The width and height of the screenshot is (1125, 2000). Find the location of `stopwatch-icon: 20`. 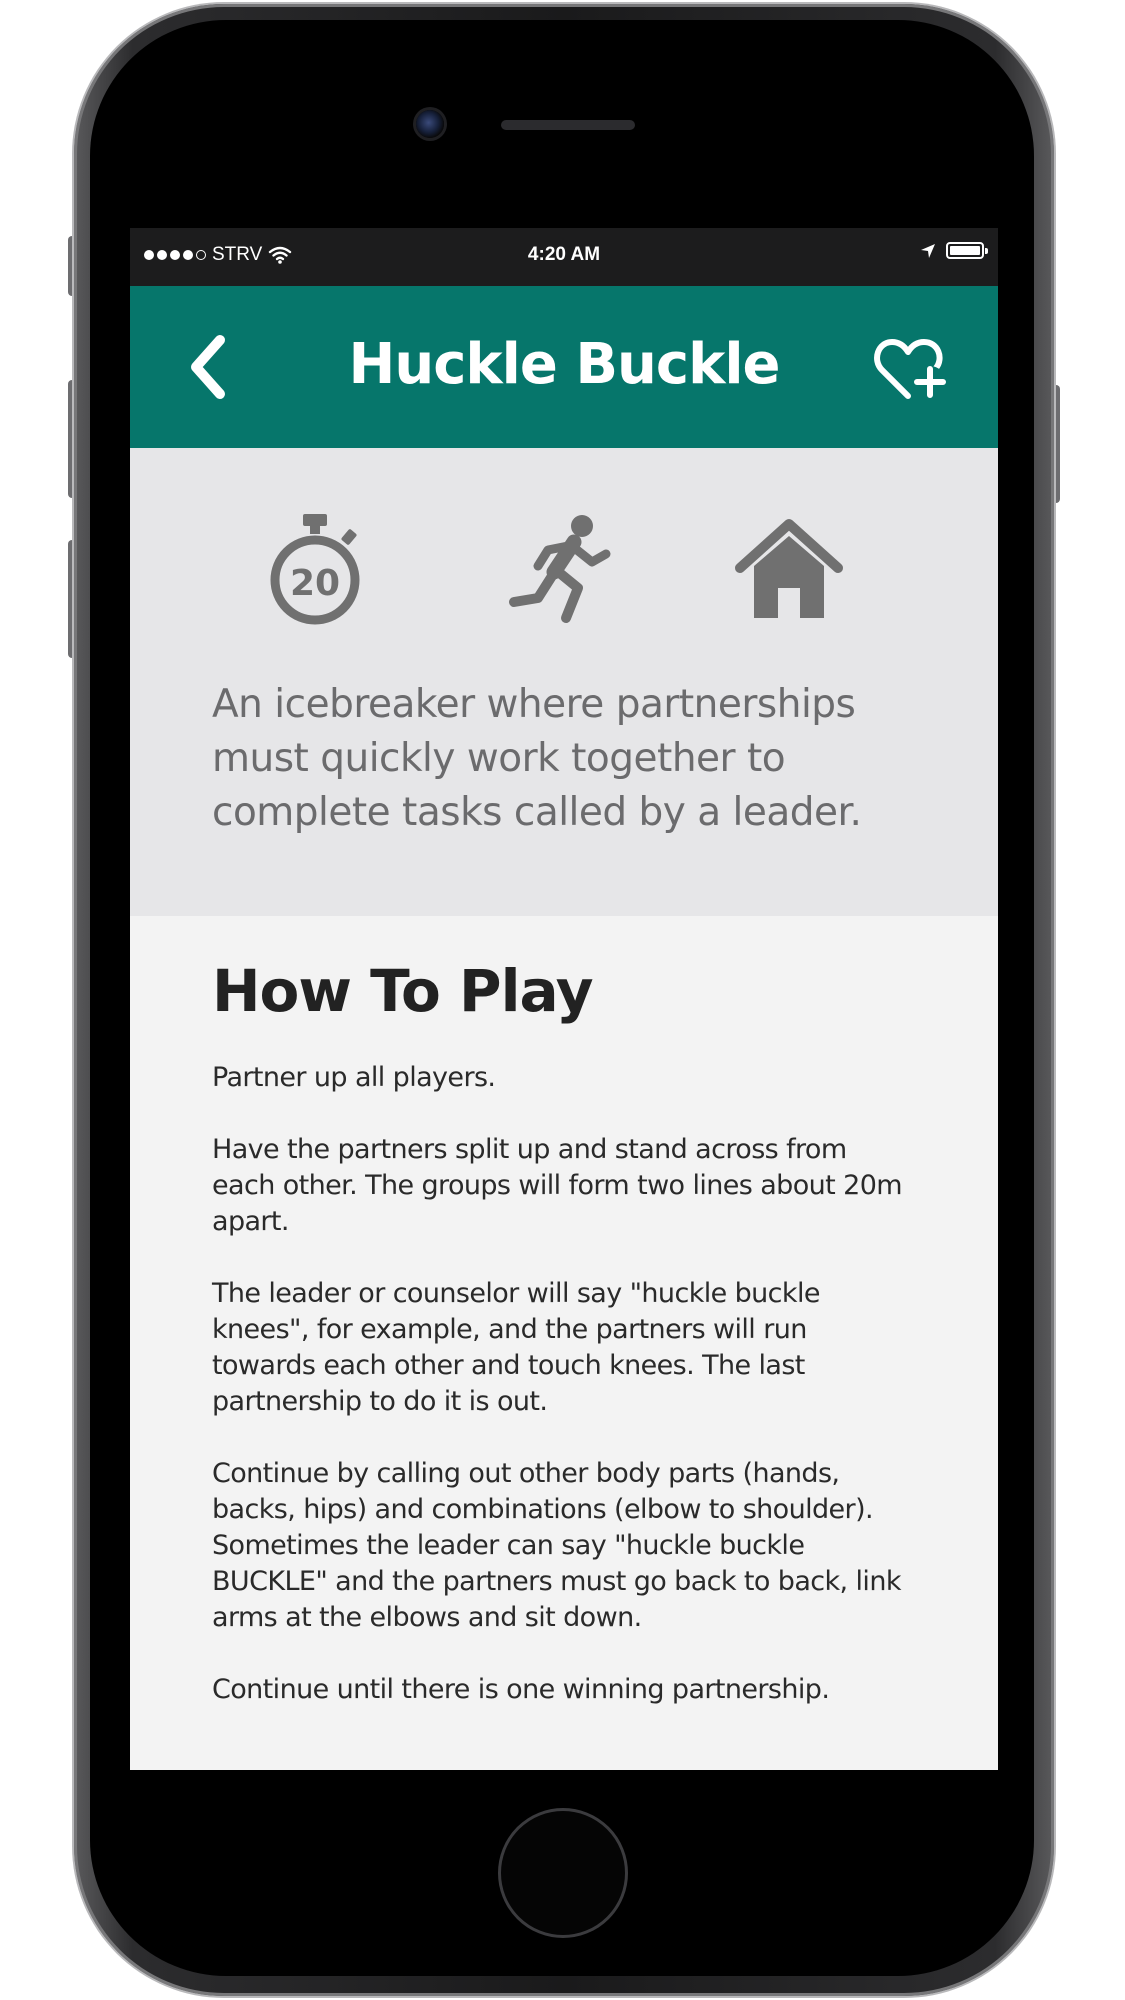

stopwatch-icon: 20 is located at coordinates (315, 569).